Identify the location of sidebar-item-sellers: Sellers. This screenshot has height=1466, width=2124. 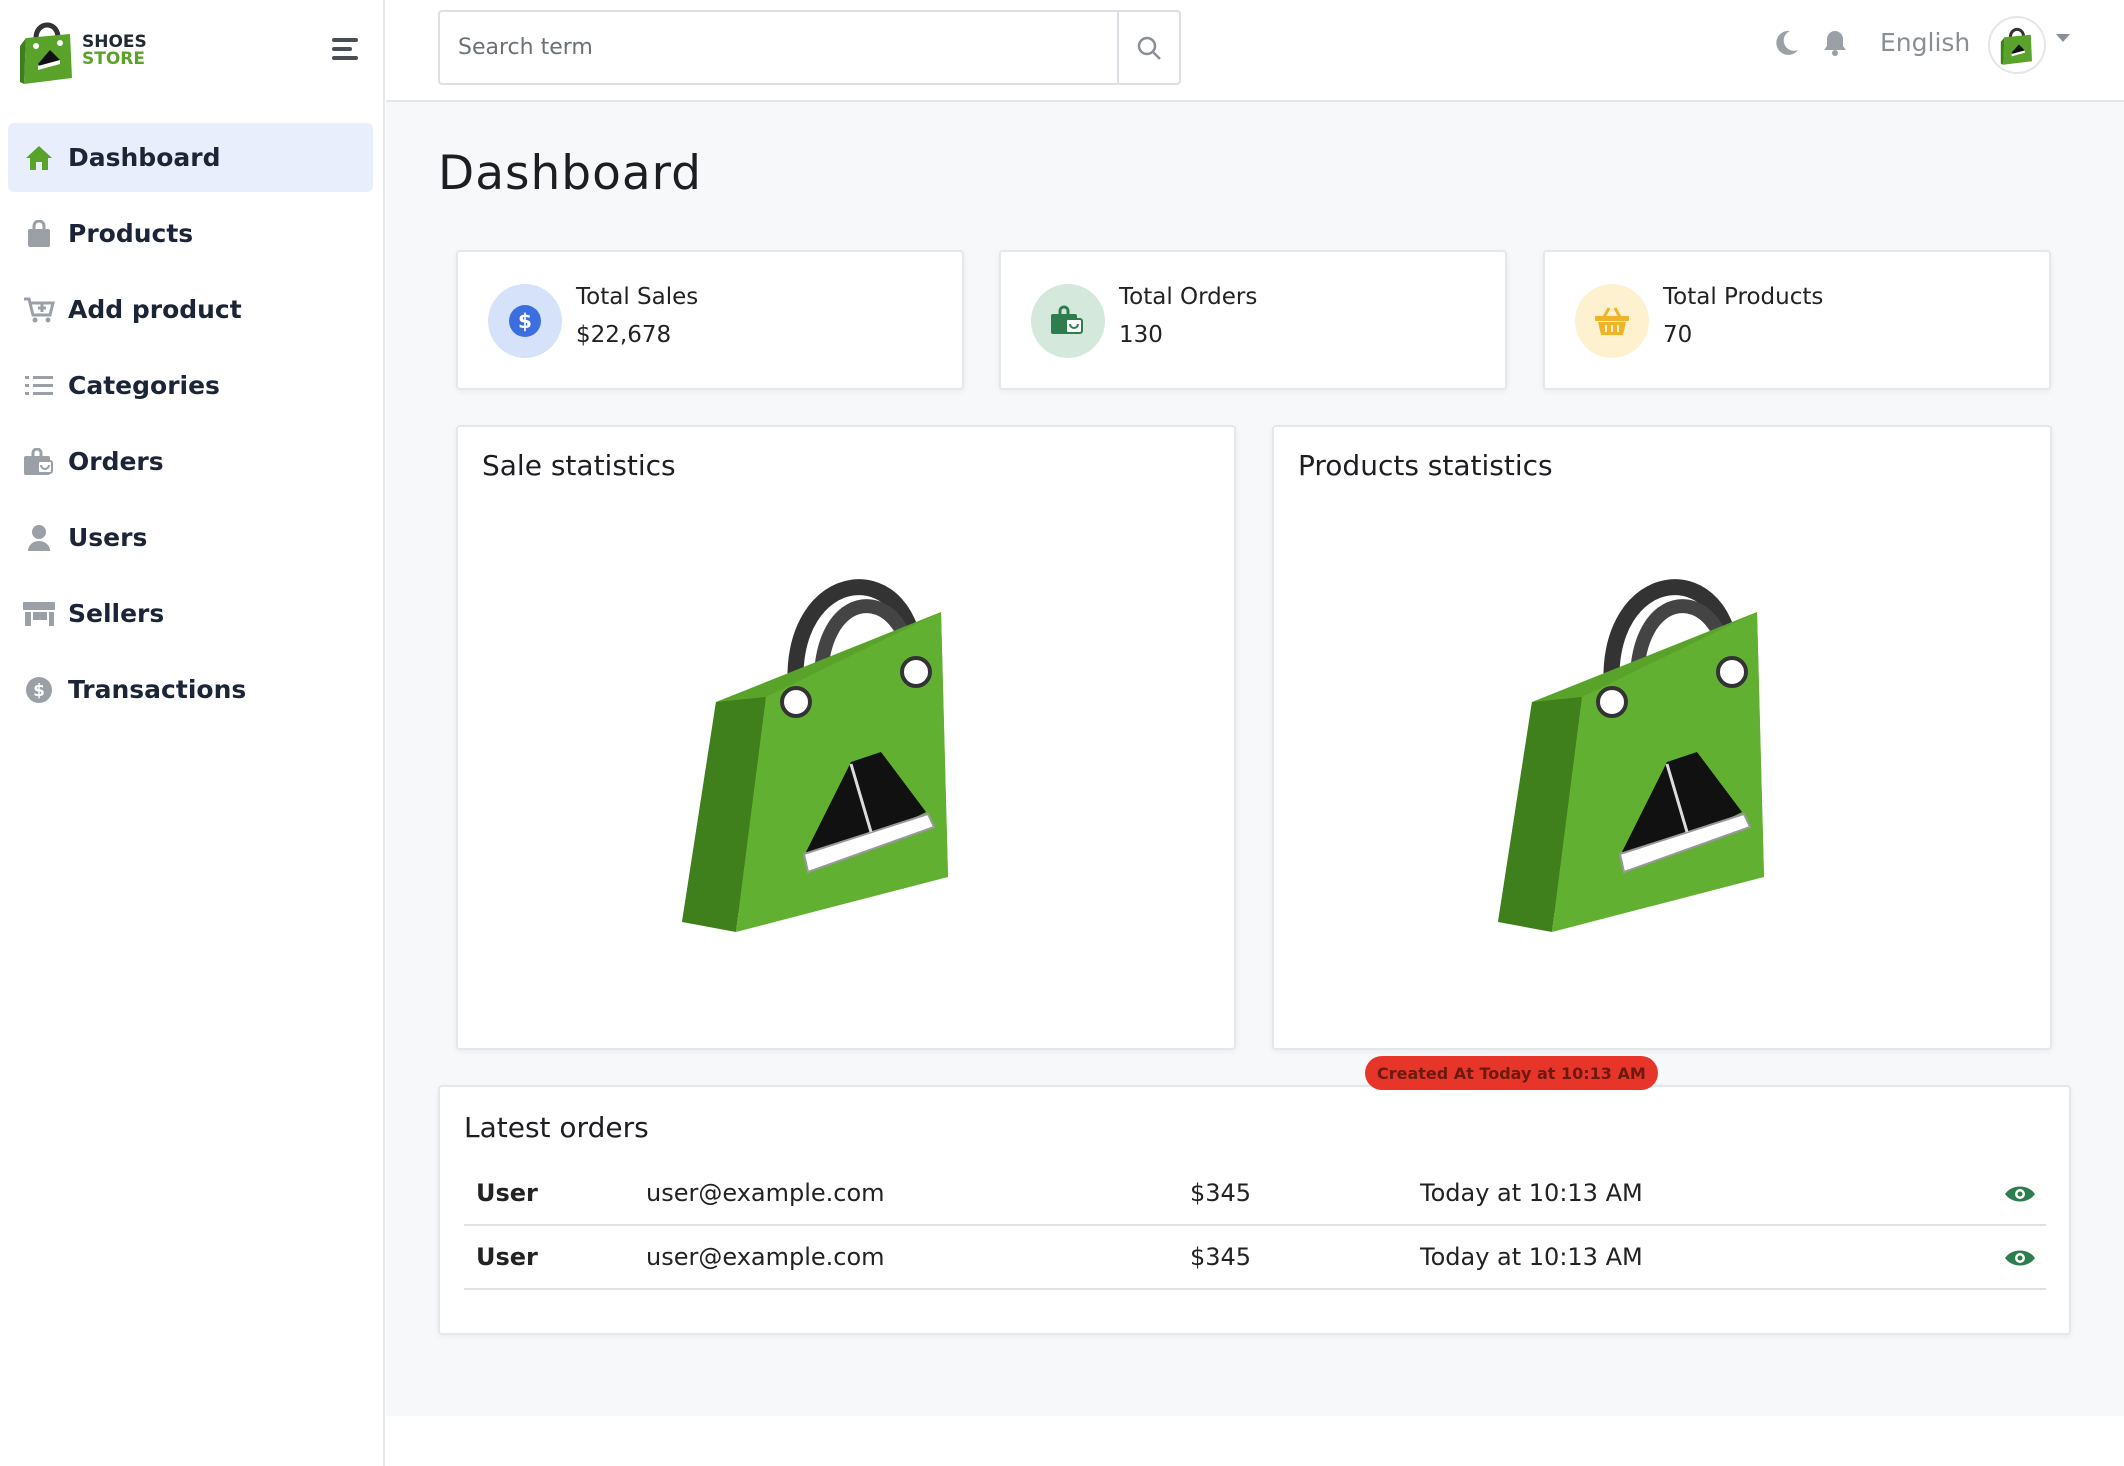
(190, 613).